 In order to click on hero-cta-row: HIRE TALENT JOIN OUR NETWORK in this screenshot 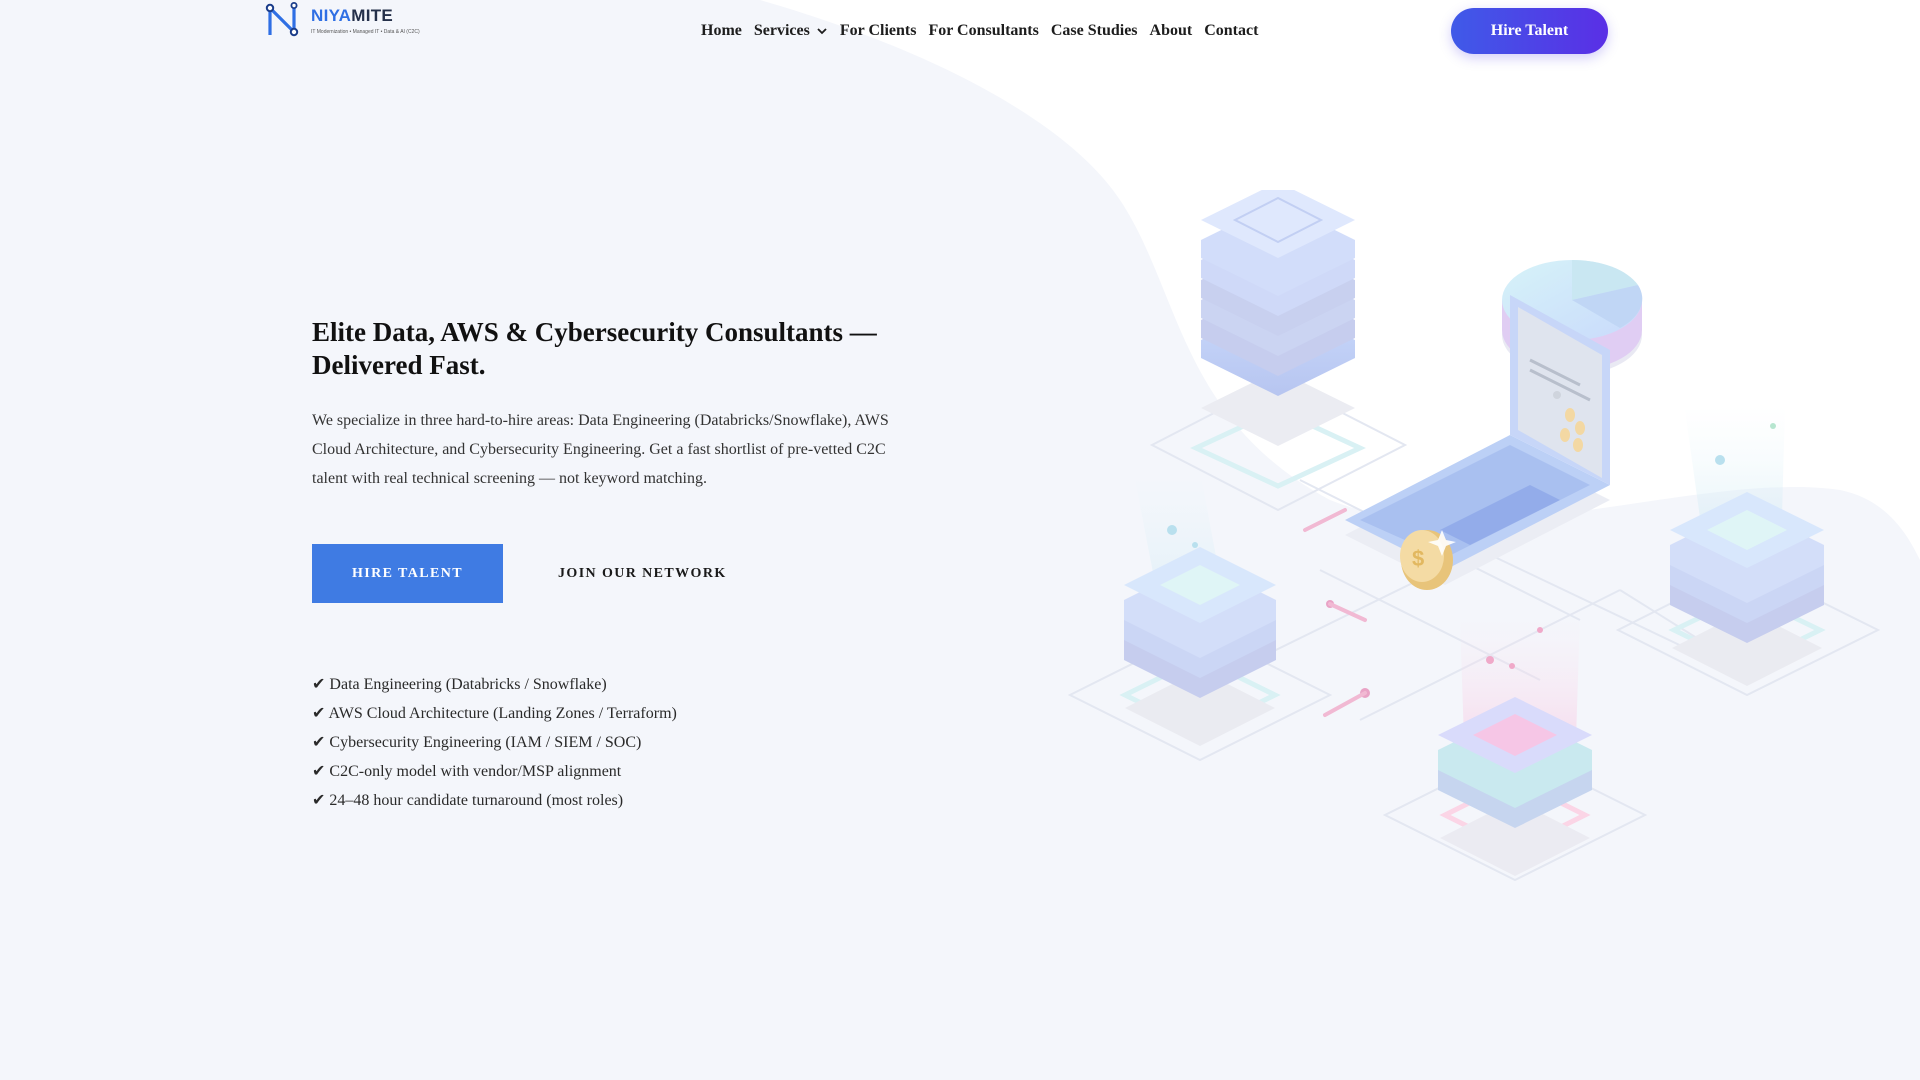, I will do `click(519, 573)`.